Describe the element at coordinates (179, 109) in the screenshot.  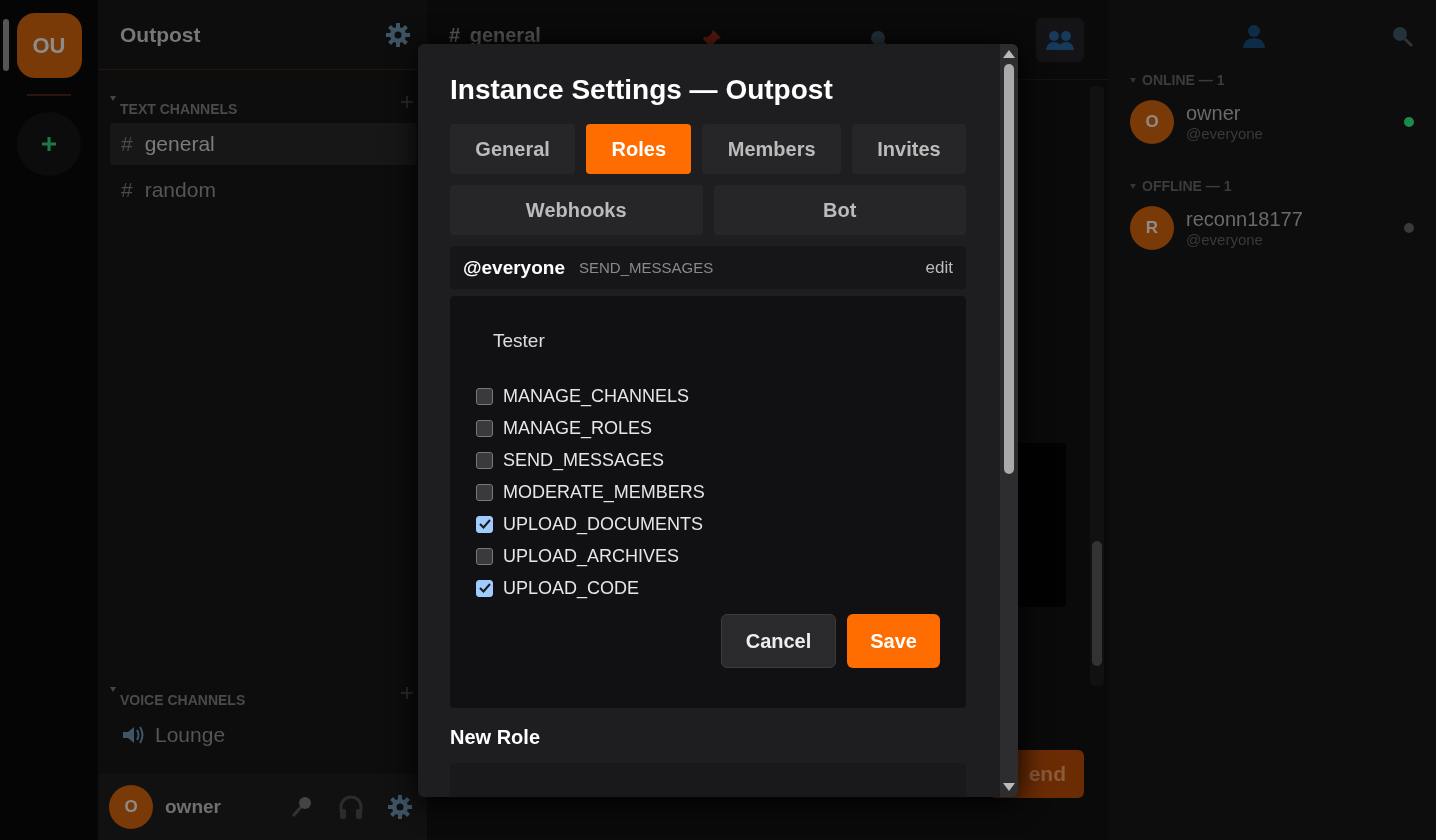
I see `section-title: TEXT CHANNELS` at that location.